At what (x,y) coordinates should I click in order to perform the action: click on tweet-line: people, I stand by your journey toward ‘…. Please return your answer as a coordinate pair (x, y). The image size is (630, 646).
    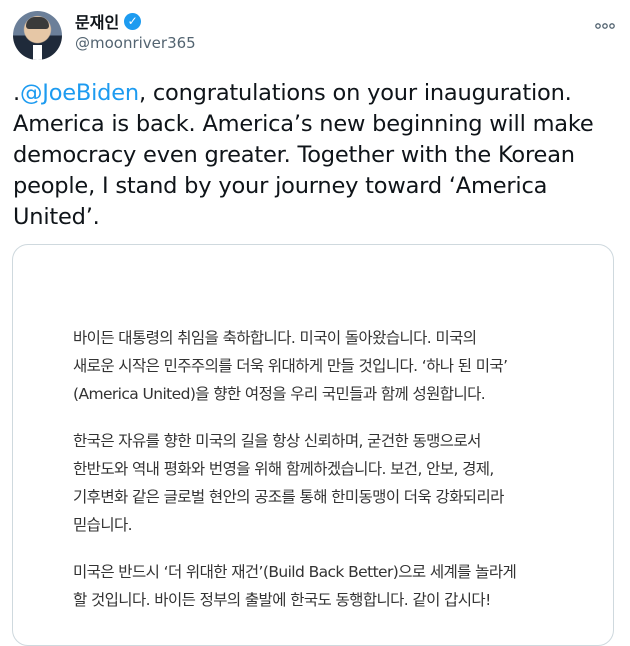
    Looking at the image, I should click on (280, 186).